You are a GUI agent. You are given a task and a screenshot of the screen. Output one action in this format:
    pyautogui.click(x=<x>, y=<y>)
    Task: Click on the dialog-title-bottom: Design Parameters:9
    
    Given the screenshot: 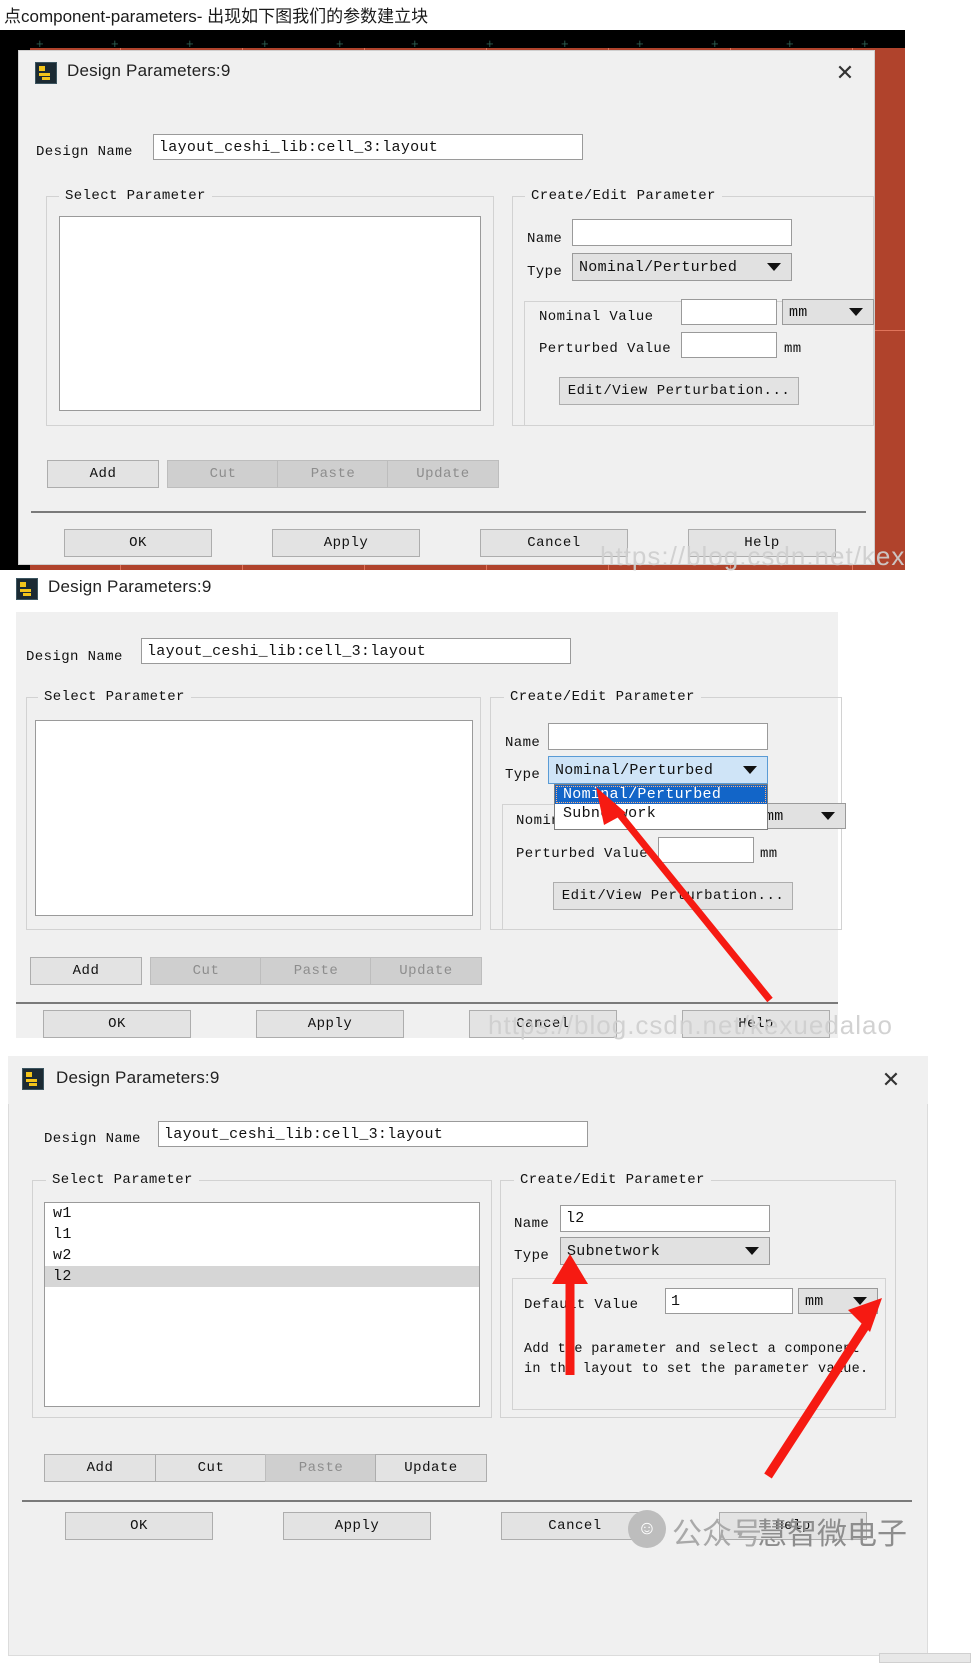 What is the action you would take?
    pyautogui.click(x=138, y=1077)
    